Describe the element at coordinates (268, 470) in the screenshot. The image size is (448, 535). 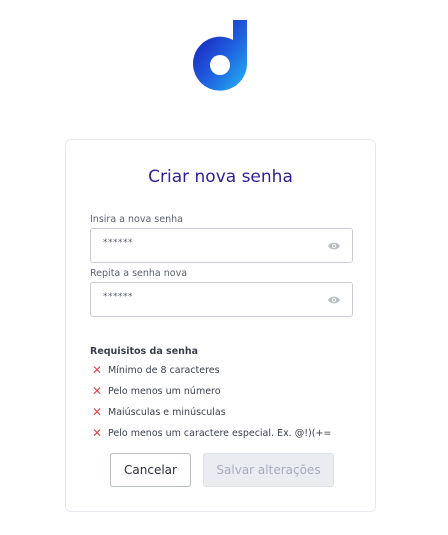
I see `save-changes-button: Salvar alterações` at that location.